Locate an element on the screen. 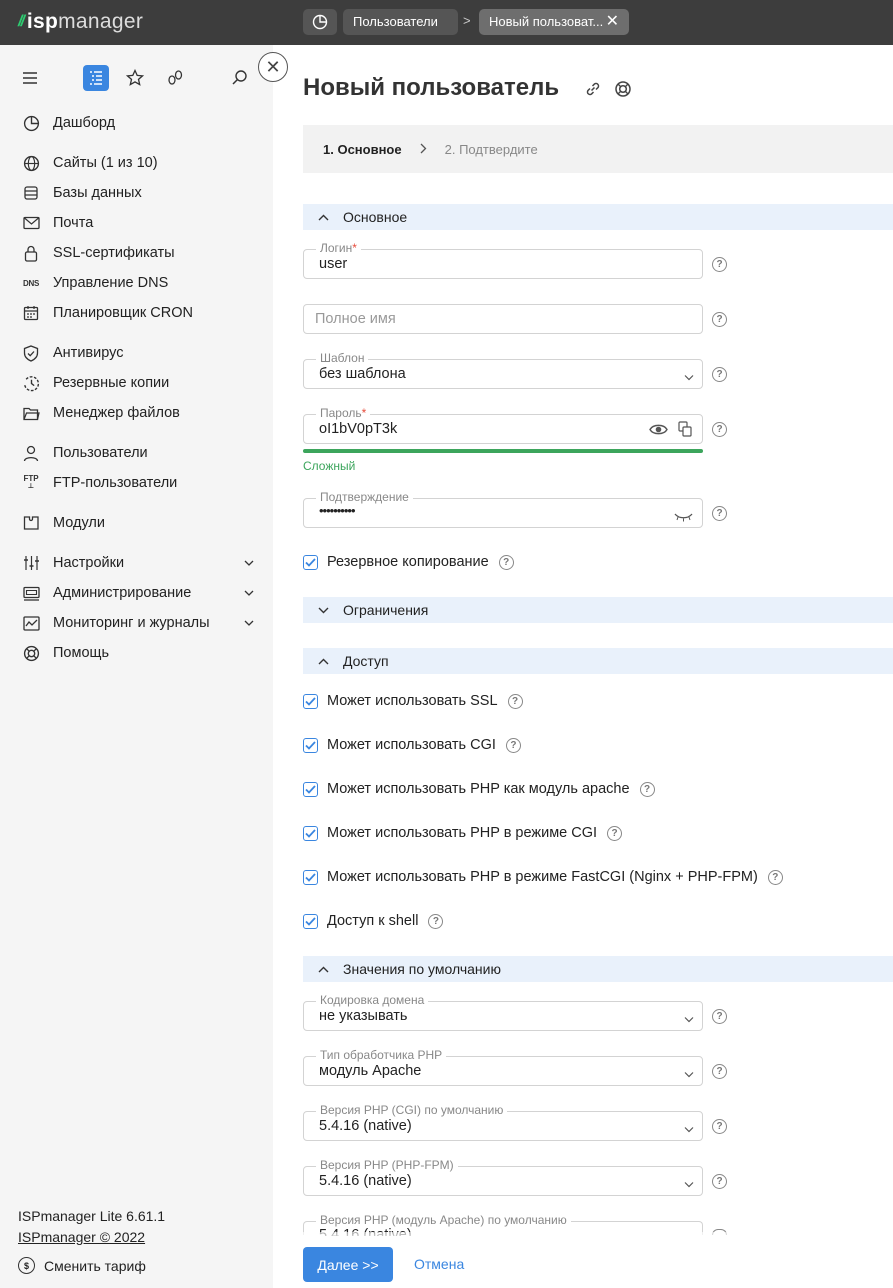 The height and width of the screenshot is (1288, 893). close-panel-button: ✕ is located at coordinates (273, 67).